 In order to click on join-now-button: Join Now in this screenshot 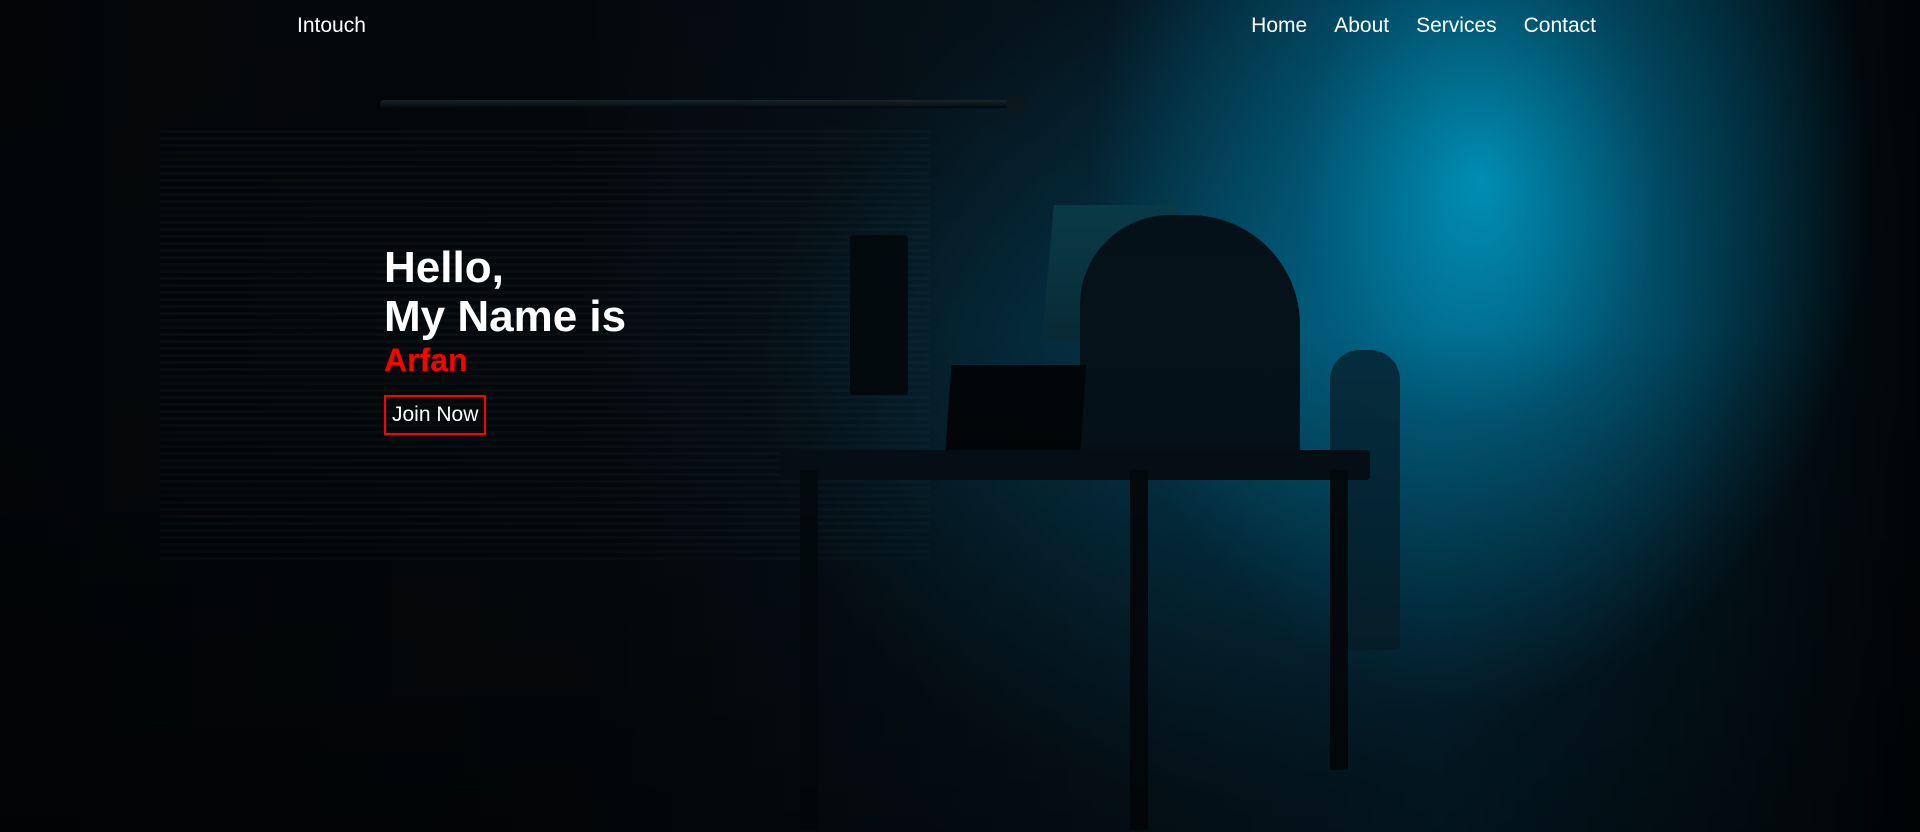, I will do `click(435, 415)`.